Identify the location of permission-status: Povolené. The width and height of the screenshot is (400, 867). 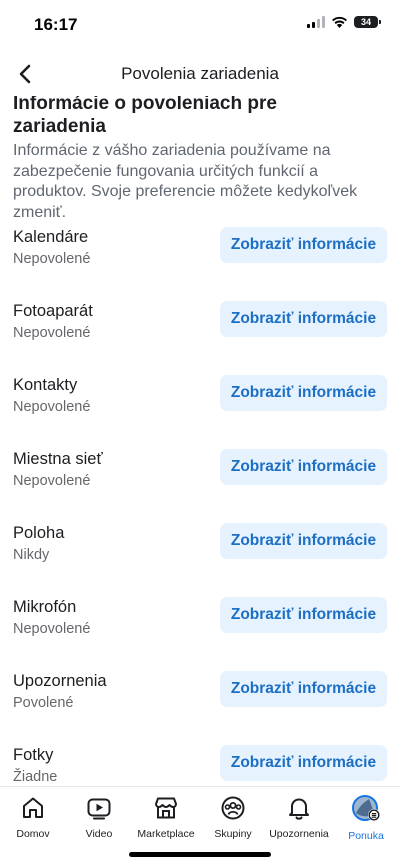
(43, 703).